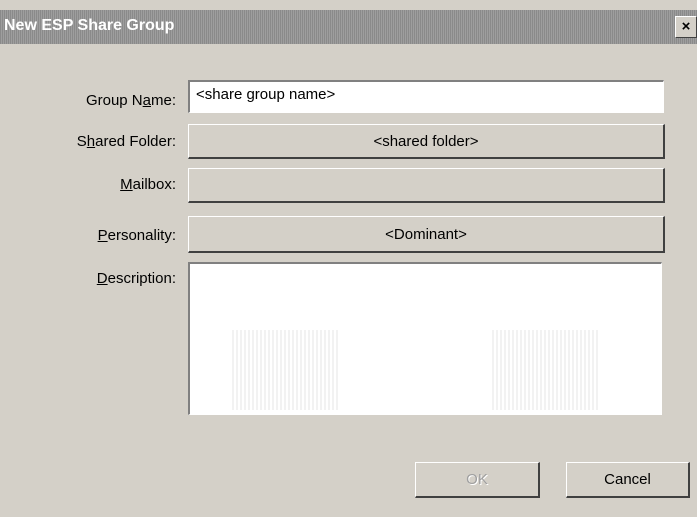 This screenshot has height=517, width=697. I want to click on ok-button: OK, so click(477, 480).